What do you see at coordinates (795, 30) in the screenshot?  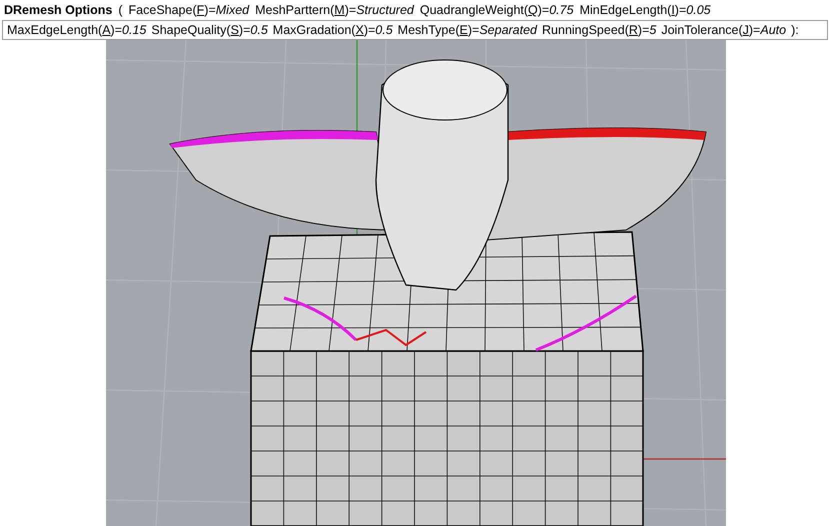 I see `close-paren: ):` at bounding box center [795, 30].